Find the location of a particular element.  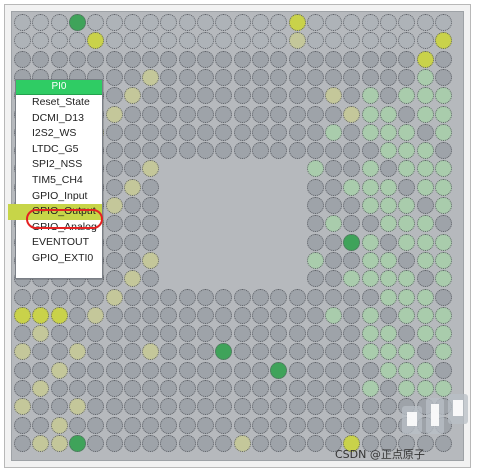

menu-item-tim5-ch4: TIM5_CH4 is located at coordinates (59, 181).